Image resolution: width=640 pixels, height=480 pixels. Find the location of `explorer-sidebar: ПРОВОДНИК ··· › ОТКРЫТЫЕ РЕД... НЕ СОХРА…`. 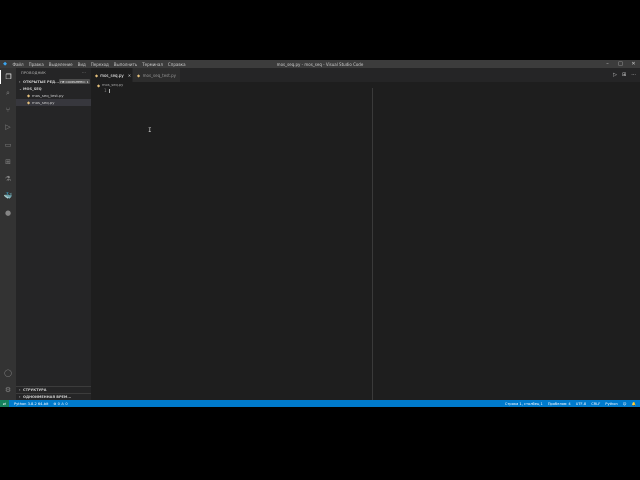

explorer-sidebar: ПРОВОДНИК ··· › ОТКРЫТЫЕ РЕД... НЕ СОХРА… is located at coordinates (53, 234).